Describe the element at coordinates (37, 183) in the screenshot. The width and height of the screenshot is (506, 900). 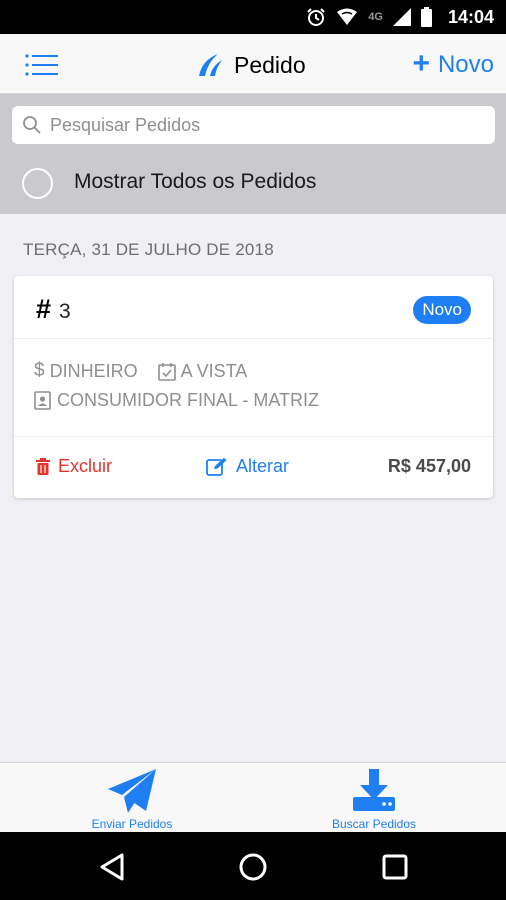
I see `show-all-radio` at that location.